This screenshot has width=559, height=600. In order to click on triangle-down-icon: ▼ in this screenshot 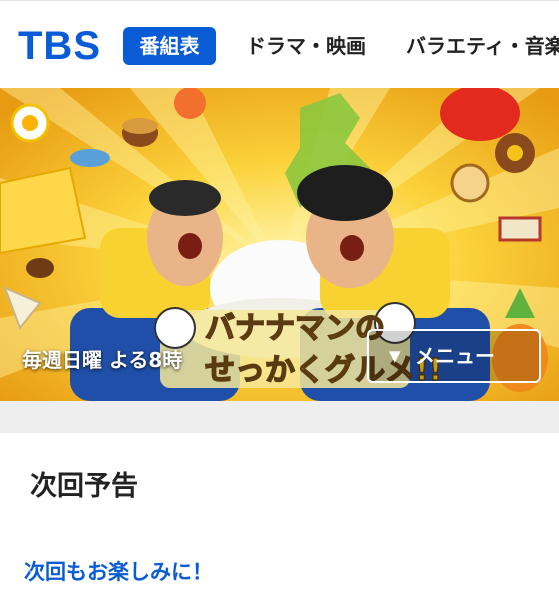, I will do `click(395, 356)`.